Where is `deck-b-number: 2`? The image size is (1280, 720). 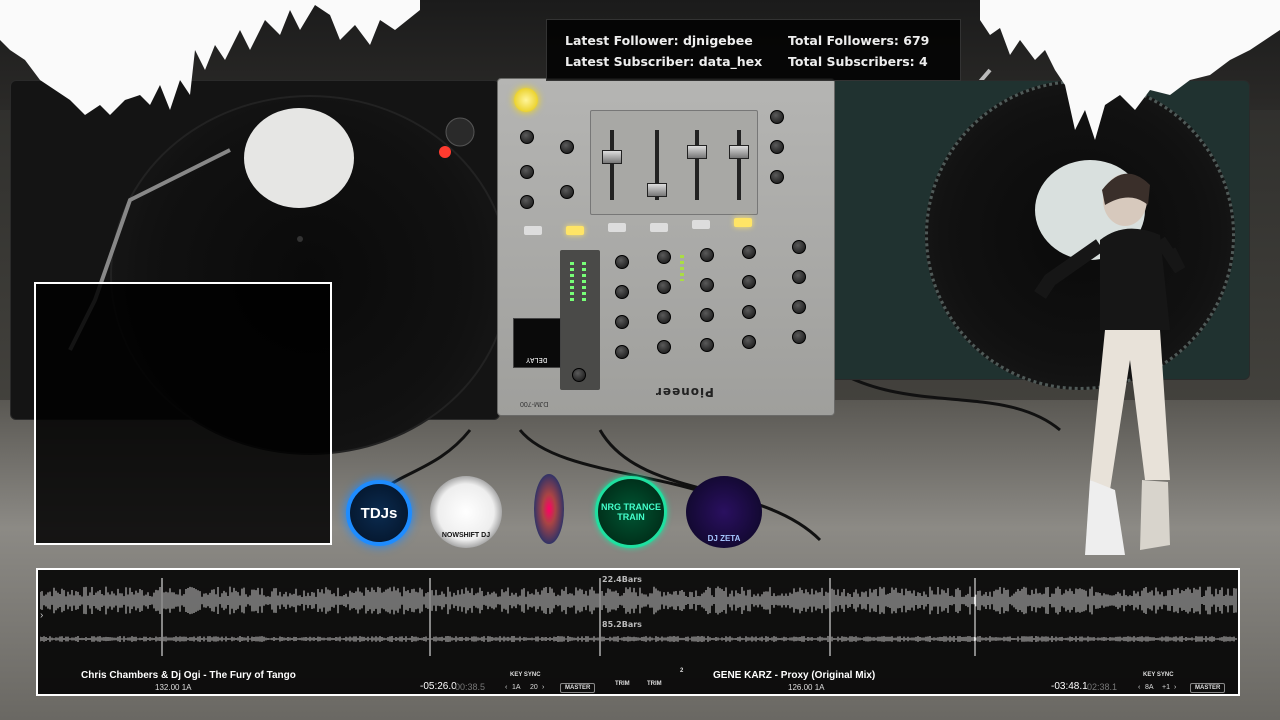 deck-b-number: 2 is located at coordinates (682, 671).